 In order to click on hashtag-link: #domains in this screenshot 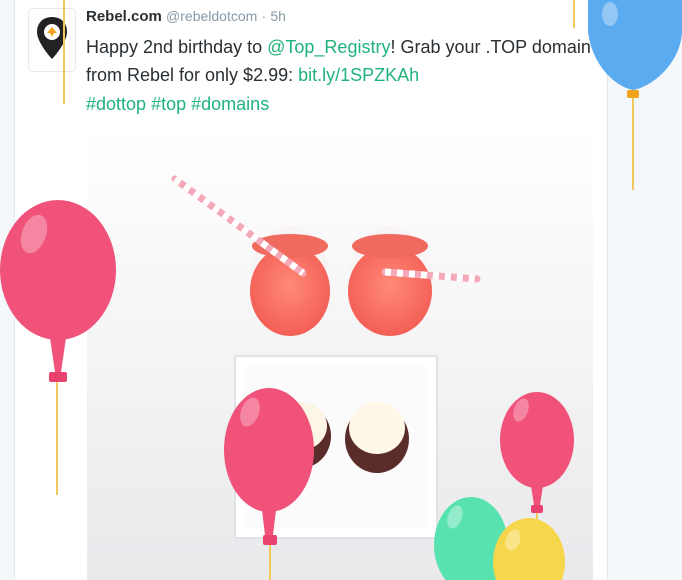, I will do `click(230, 104)`.